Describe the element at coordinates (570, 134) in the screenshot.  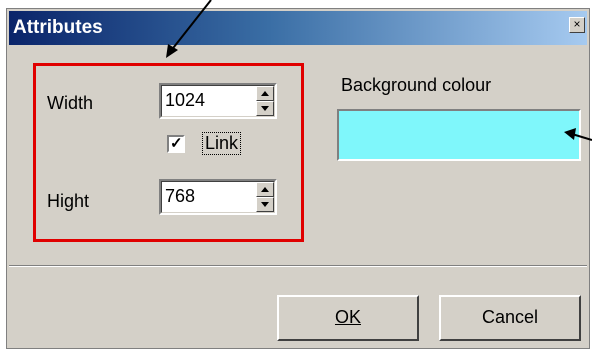
I see `right-arrow-head` at that location.